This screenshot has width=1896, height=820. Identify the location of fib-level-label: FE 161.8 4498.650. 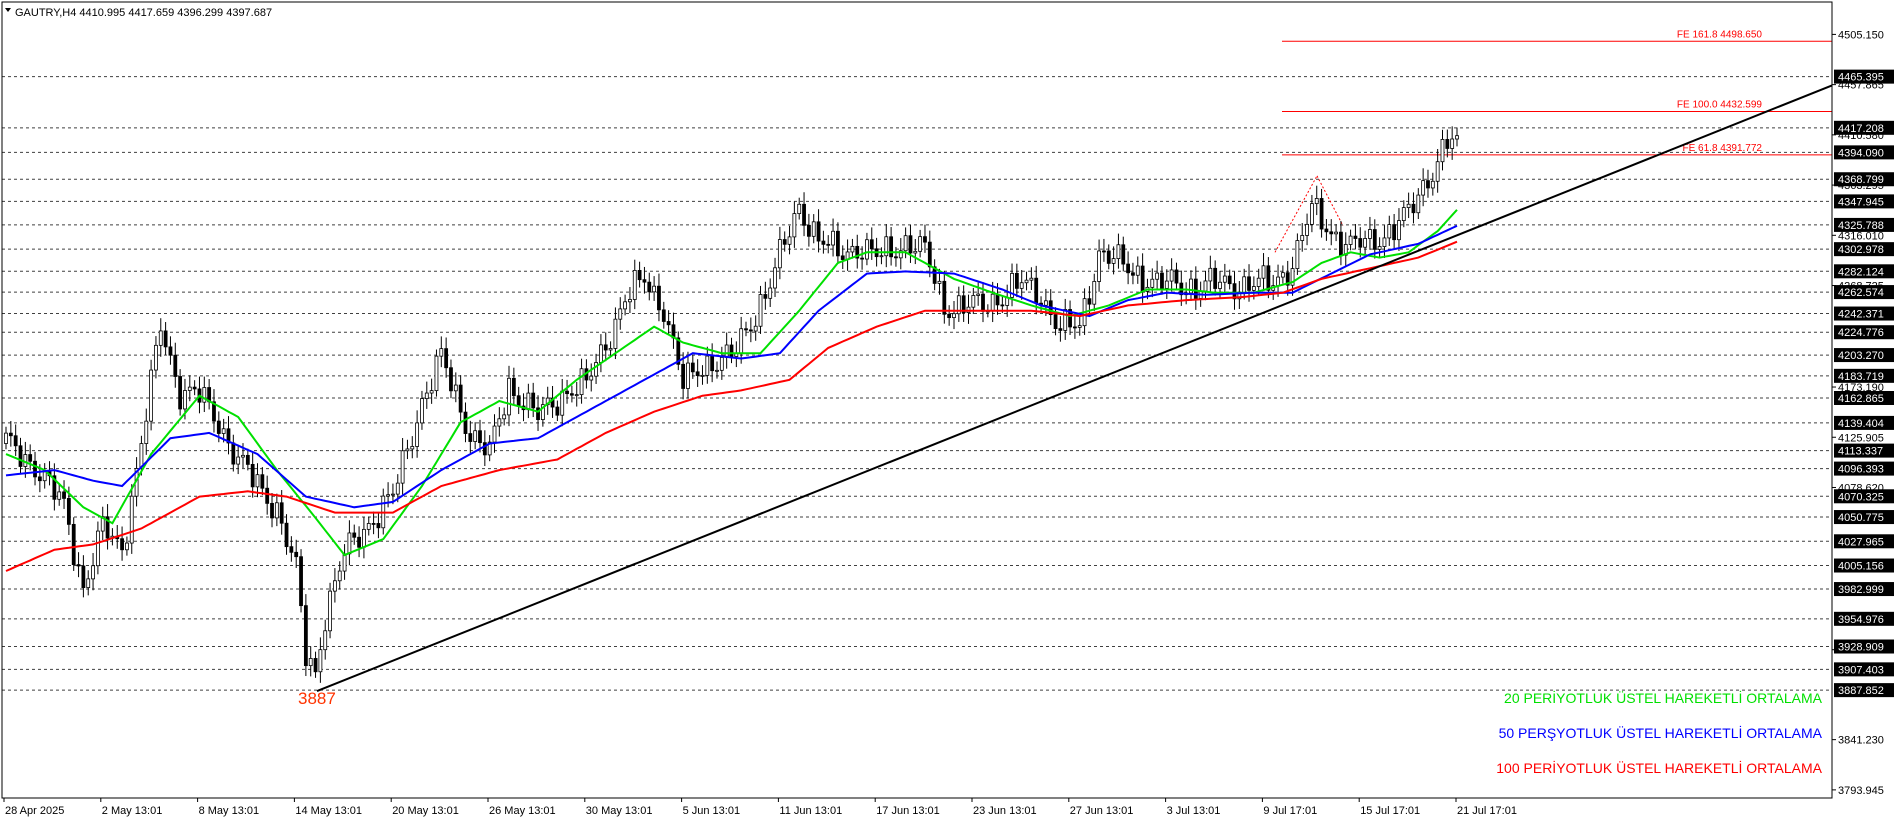
(1720, 34).